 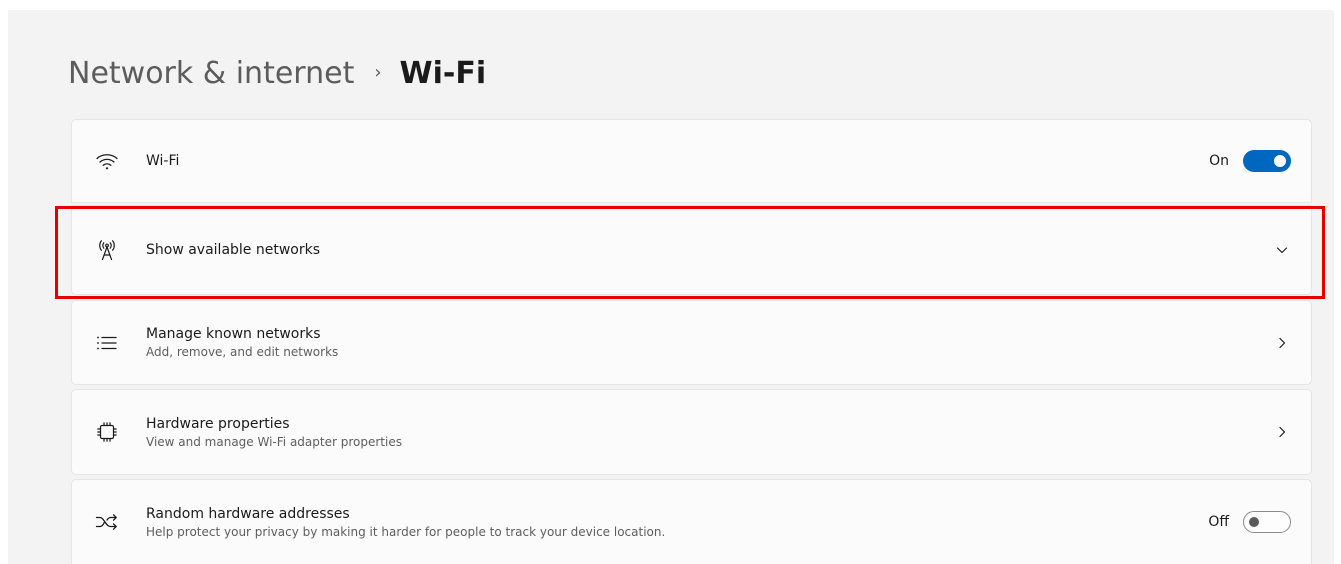 I want to click on wifi-title: Wi-Fi, so click(x=163, y=161).